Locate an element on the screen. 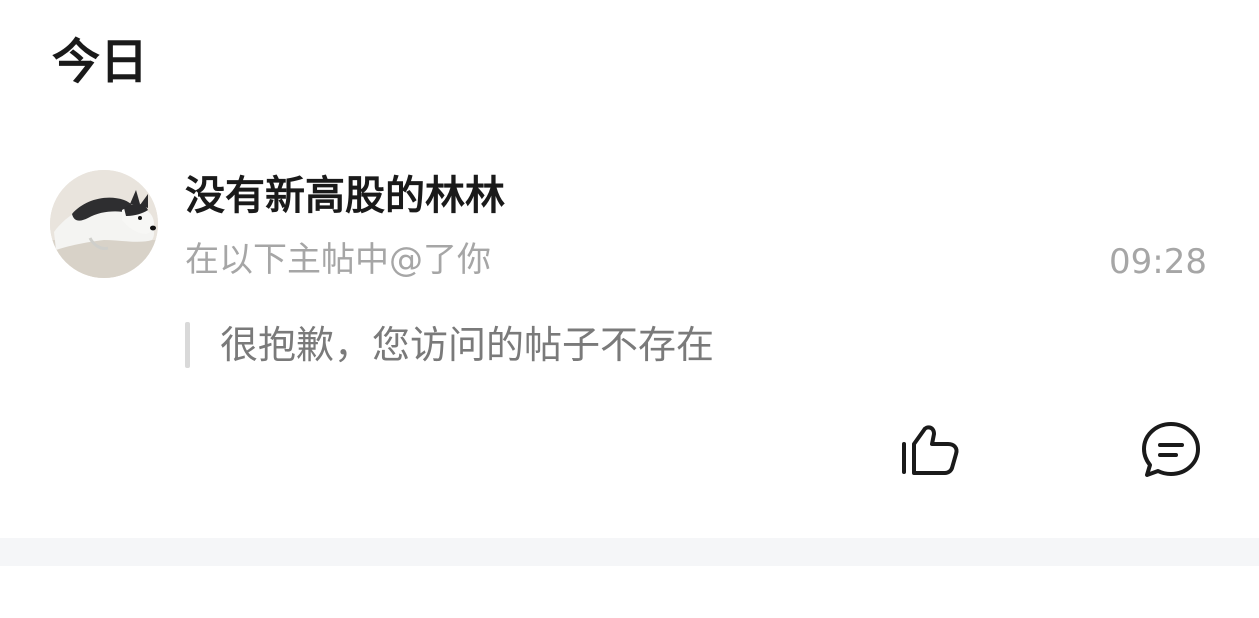 The width and height of the screenshot is (1259, 618). section-title-today: 今日 is located at coordinates (100, 62).